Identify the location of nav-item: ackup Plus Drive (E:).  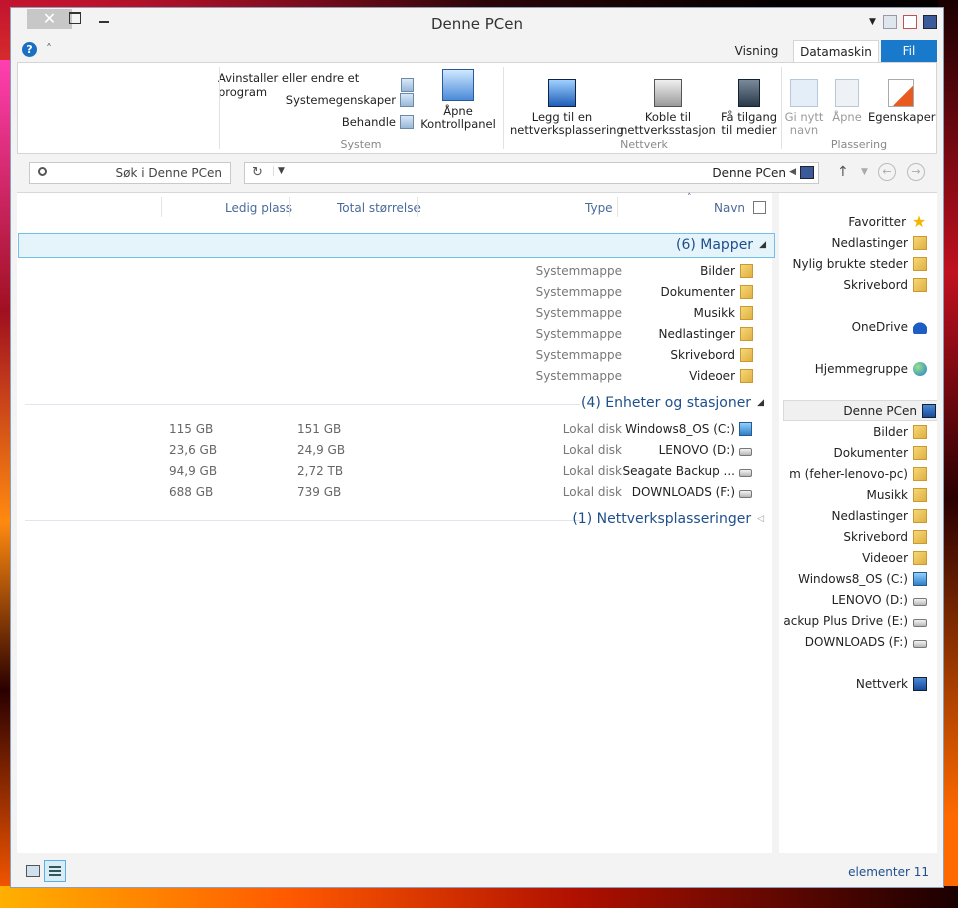
(854, 620).